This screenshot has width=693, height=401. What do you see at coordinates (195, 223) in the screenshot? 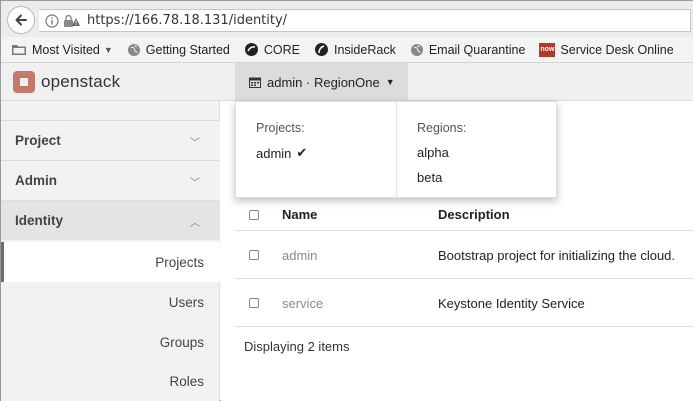
I see `chevron-up-icon: ︿` at bounding box center [195, 223].